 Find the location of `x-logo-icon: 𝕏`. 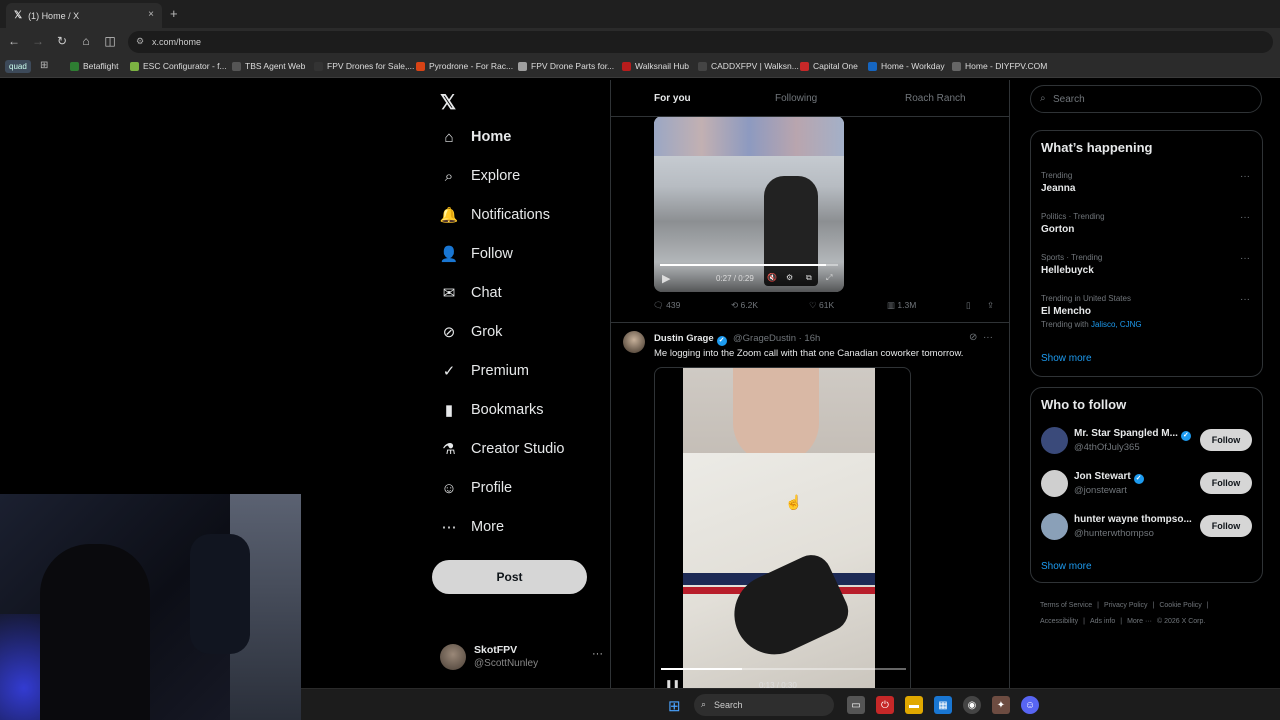

x-logo-icon: 𝕏 is located at coordinates (448, 102).